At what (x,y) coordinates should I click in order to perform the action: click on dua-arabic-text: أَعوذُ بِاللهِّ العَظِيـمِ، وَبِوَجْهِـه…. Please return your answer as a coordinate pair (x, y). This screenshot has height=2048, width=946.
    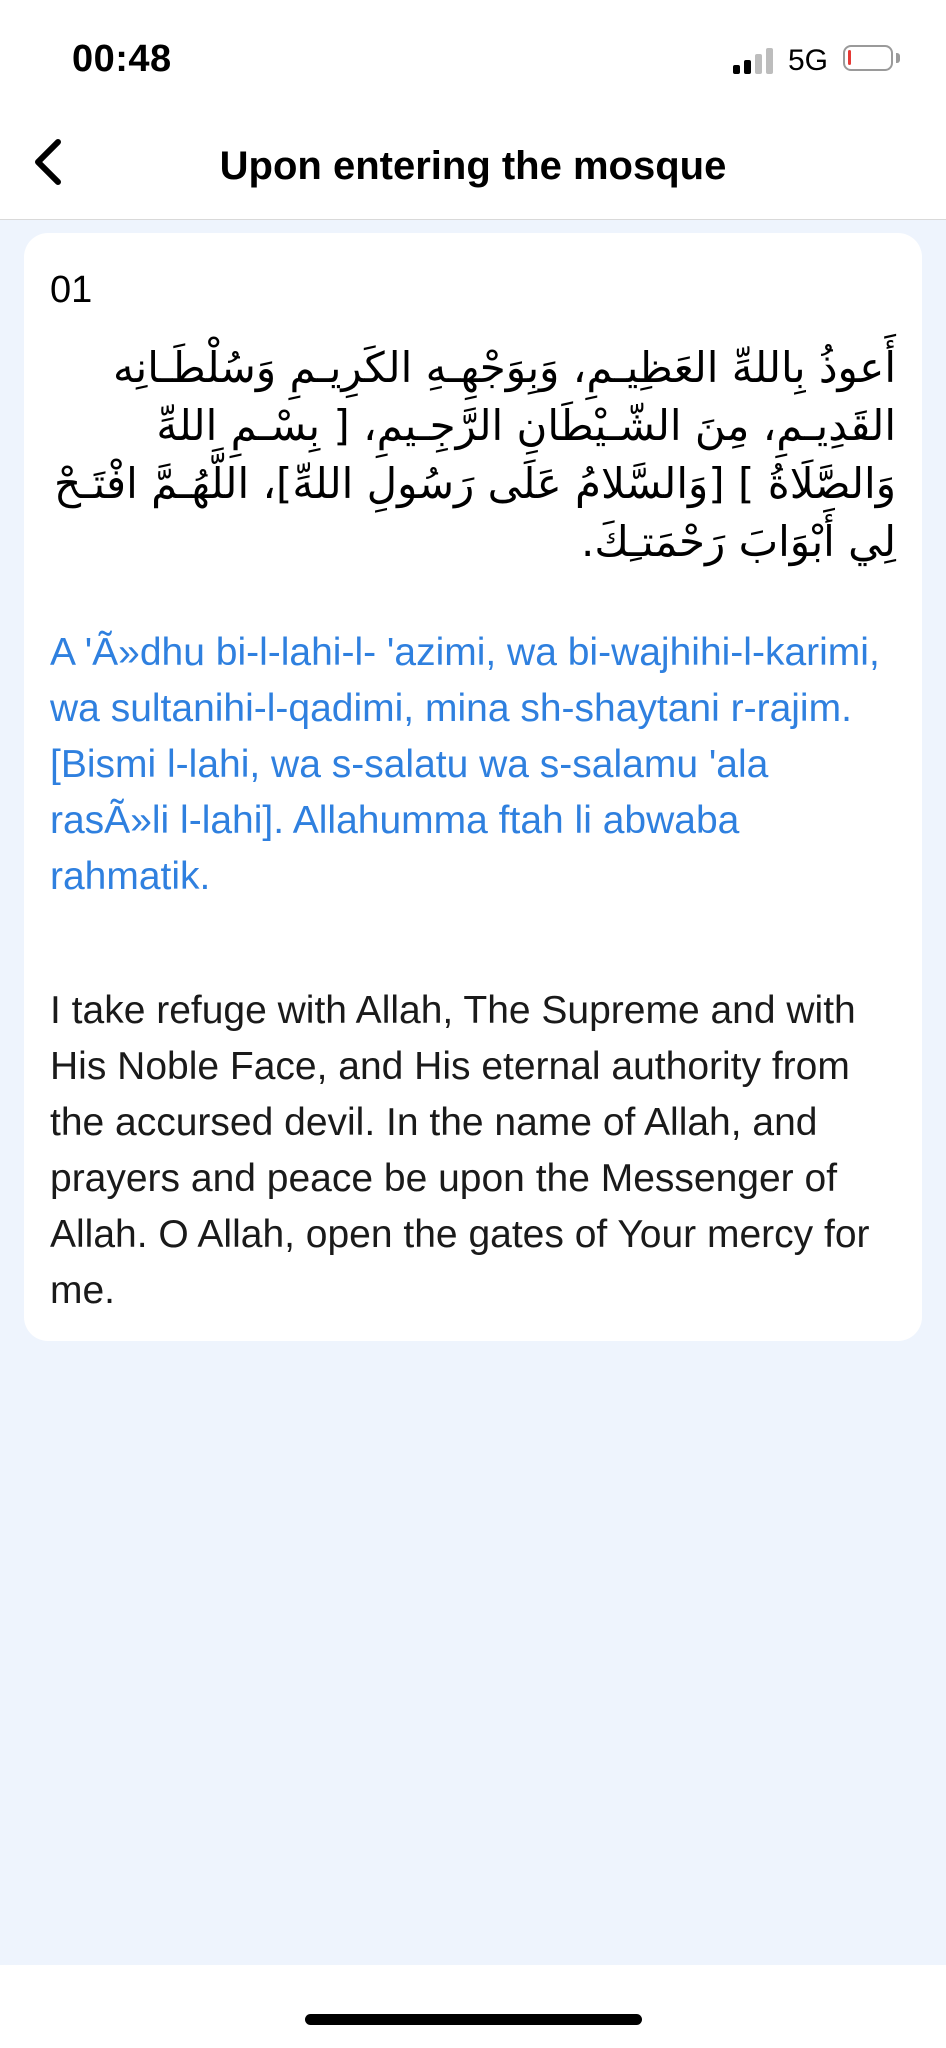
    Looking at the image, I should click on (474, 454).